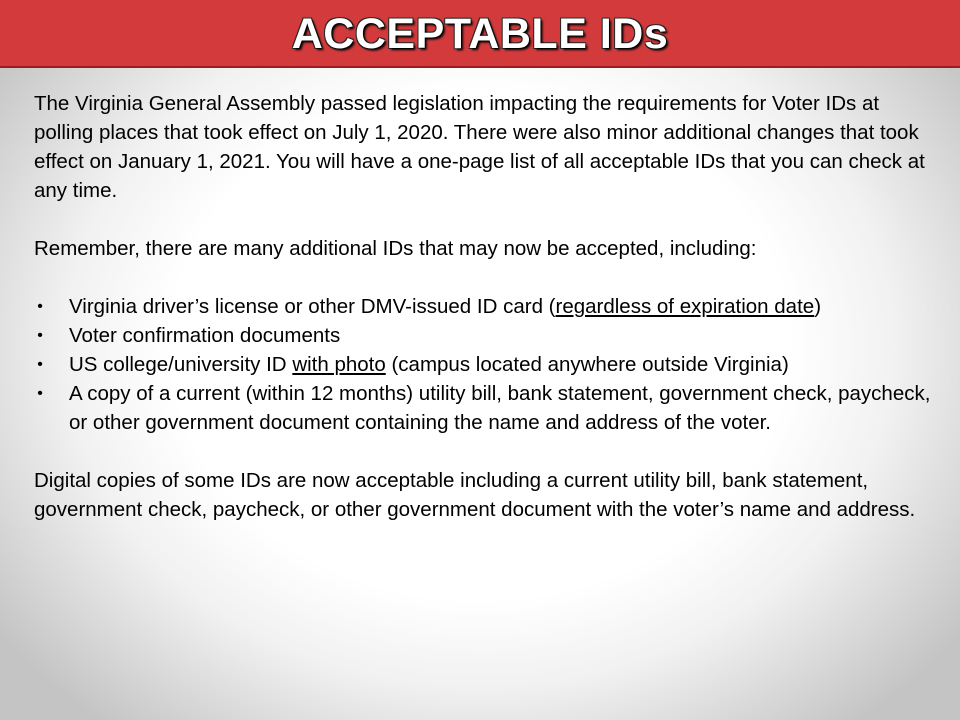 Image resolution: width=960 pixels, height=720 pixels. What do you see at coordinates (181, 364) in the screenshot?
I see `list-item-text: US college/university ID` at bounding box center [181, 364].